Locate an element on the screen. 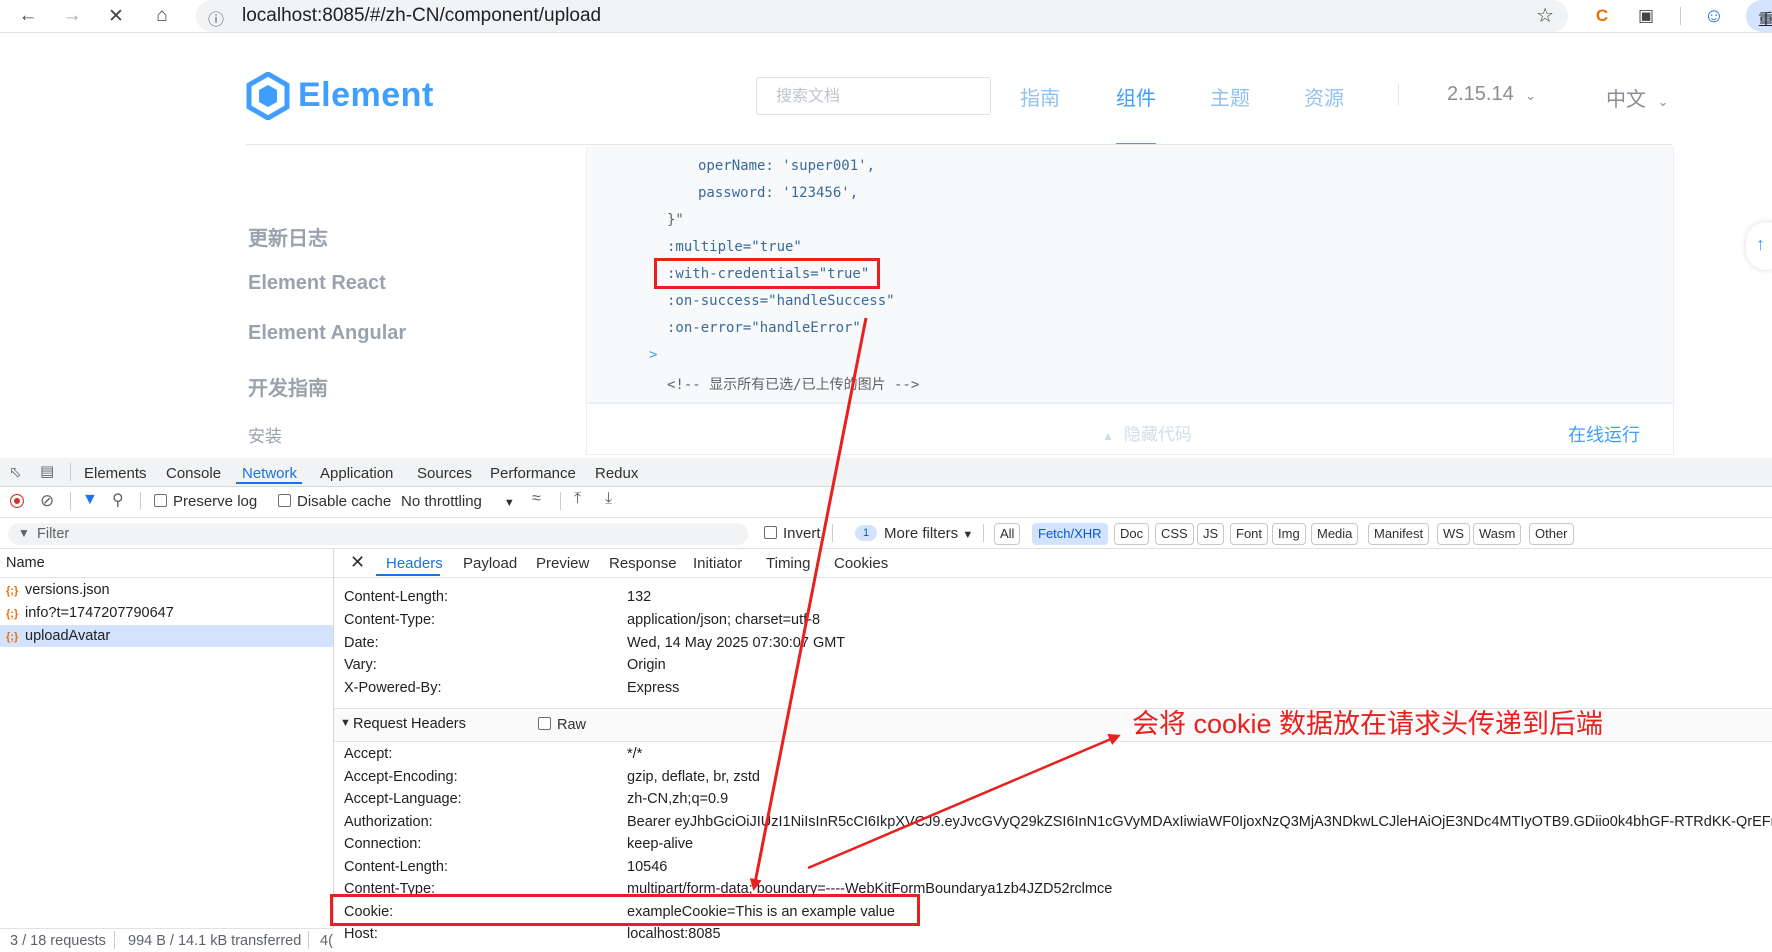  filter-type-fetch-xhr: Fetch/XHR is located at coordinates (1070, 534).